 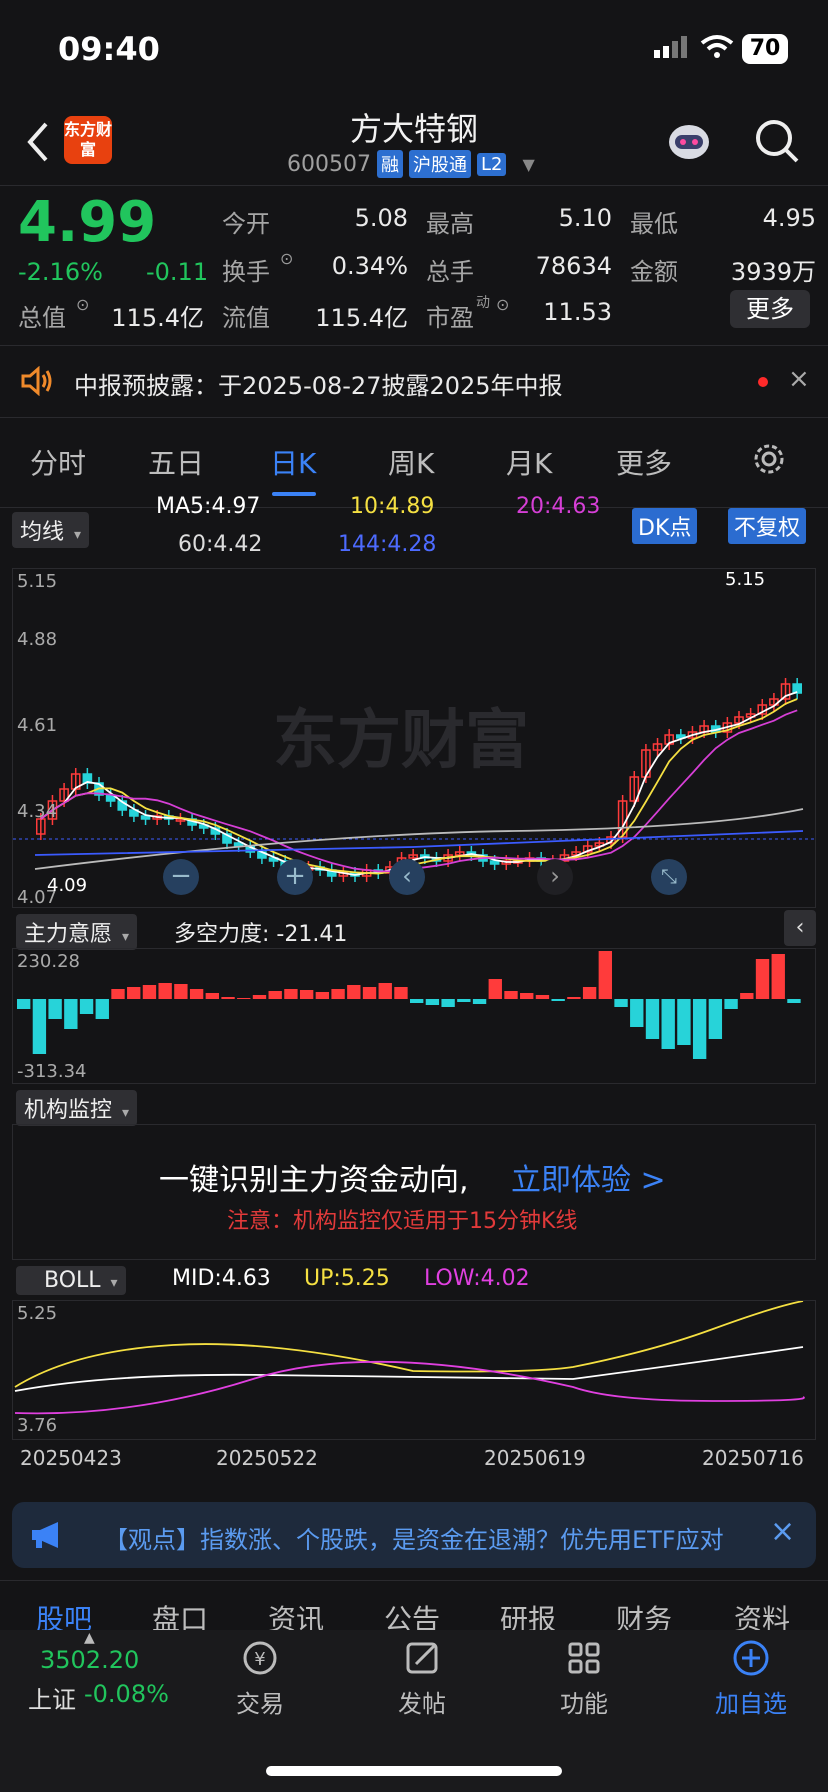 What do you see at coordinates (37, 639) in the screenshot?
I see `y-tick: 4.88` at bounding box center [37, 639].